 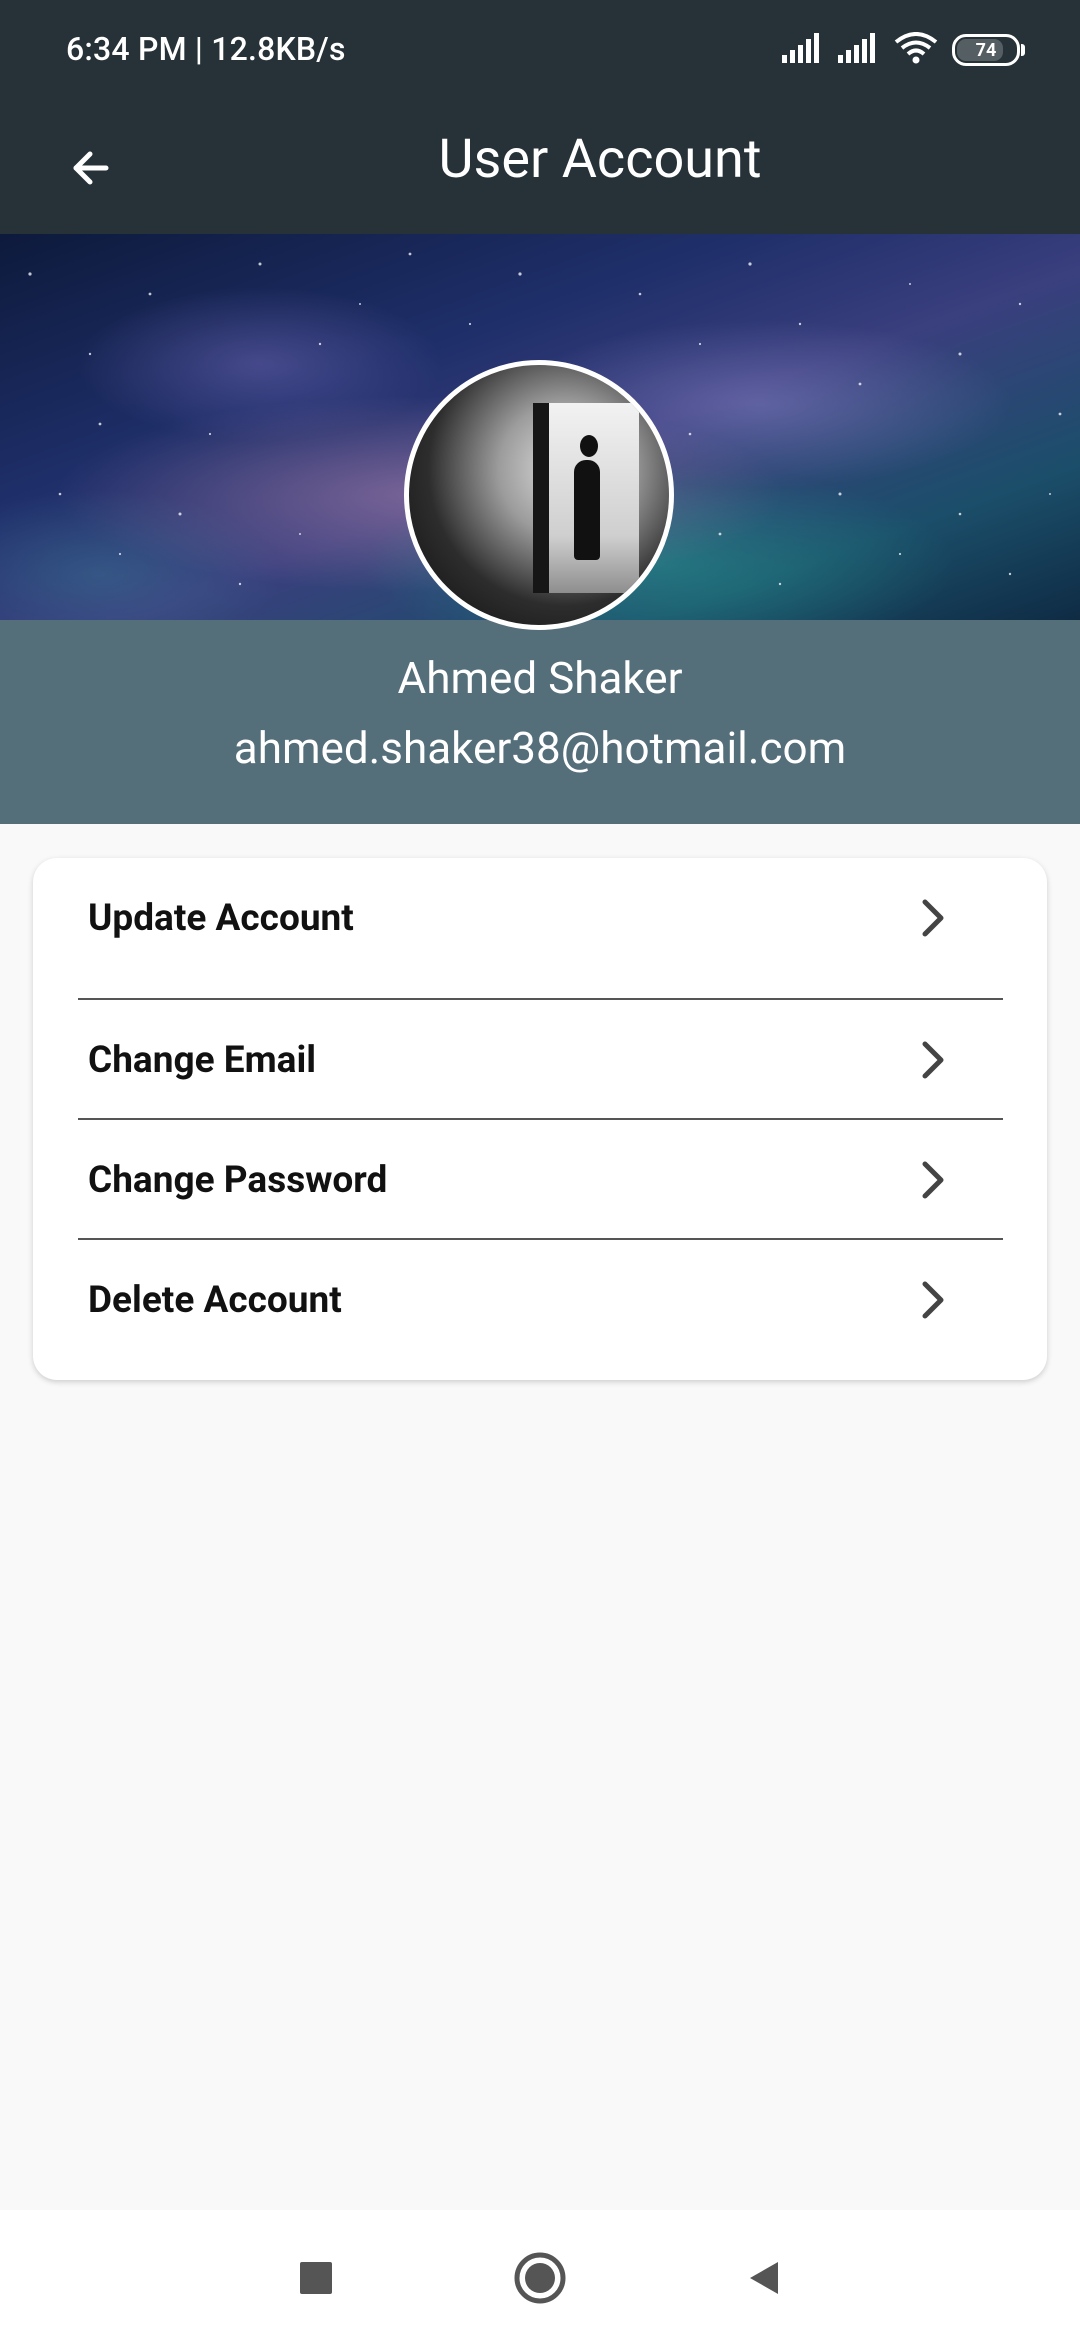 I want to click on recents-button, so click(x=316, y=2278).